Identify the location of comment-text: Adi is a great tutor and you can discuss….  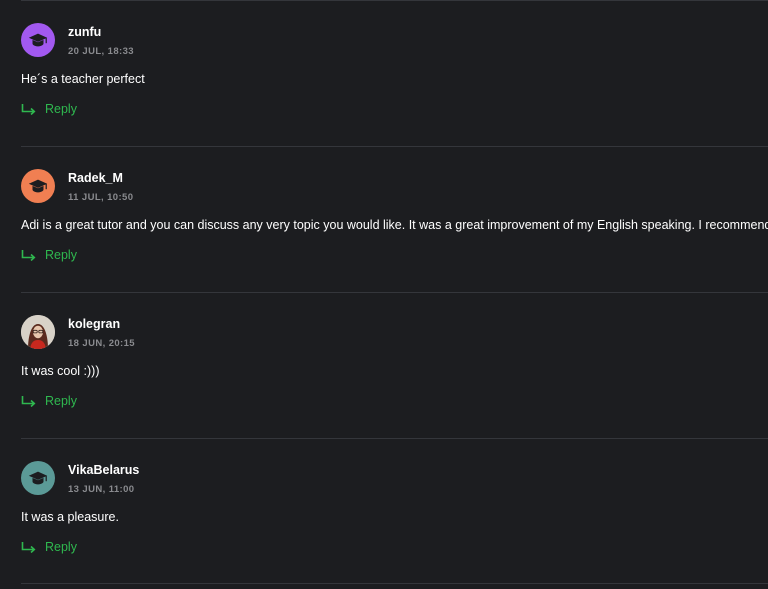
(394, 225).